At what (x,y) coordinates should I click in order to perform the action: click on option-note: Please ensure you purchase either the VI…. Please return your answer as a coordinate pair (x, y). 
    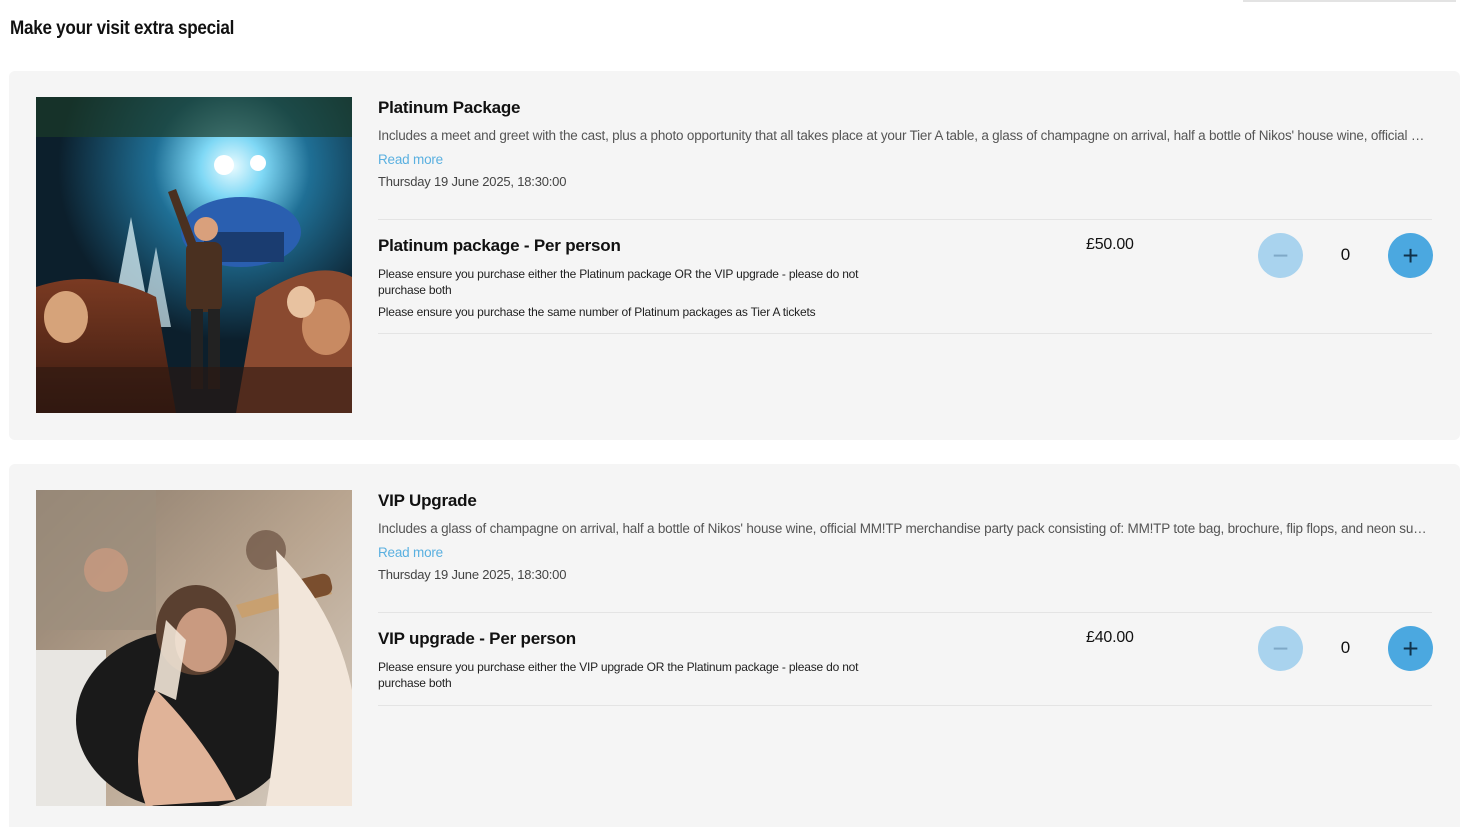
    Looking at the image, I should click on (618, 675).